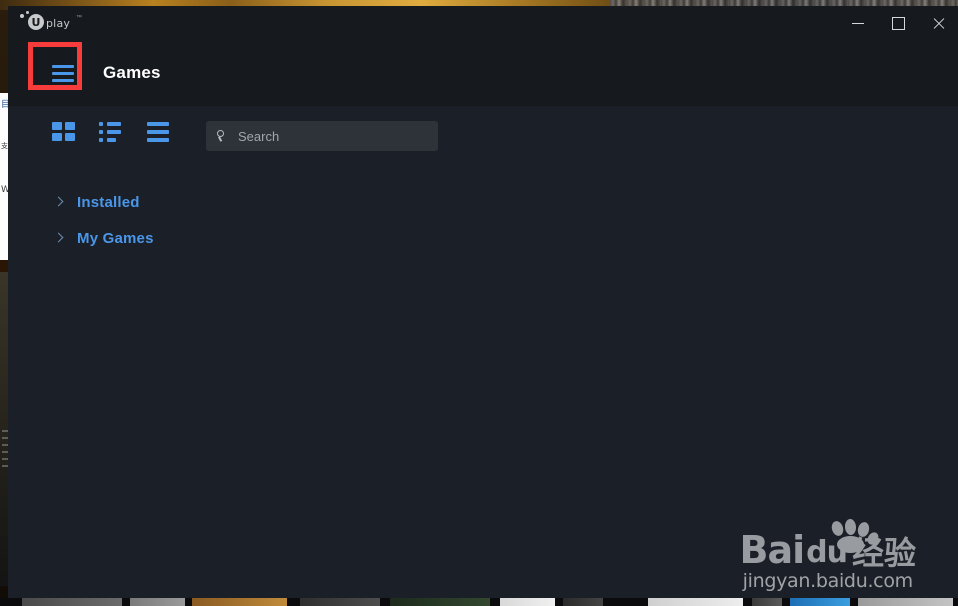 The image size is (958, 606). Describe the element at coordinates (36, 22) in the screenshot. I see `uplay-logo-letter: U` at that location.